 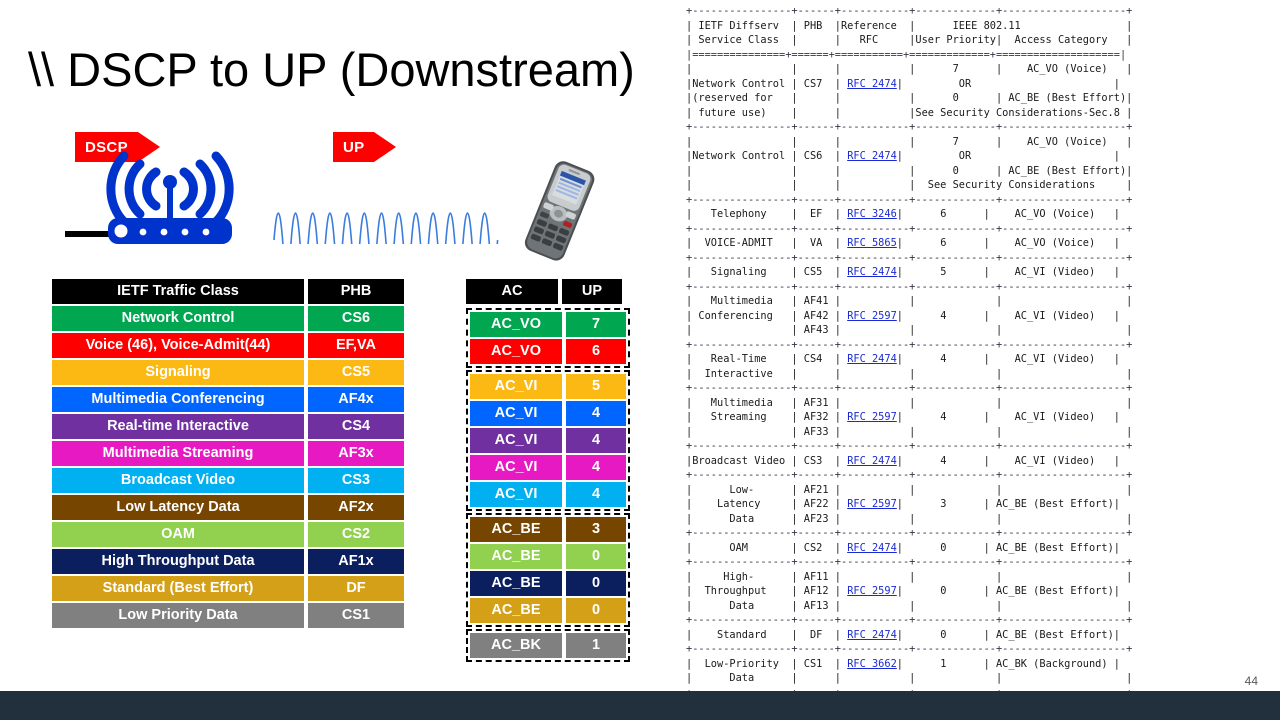 I want to click on ac-group-video-group: AC_VI 5 AC_VI 4 AC_VI 4 AC_VI 4 AC_VI 4, so click(x=548, y=440).